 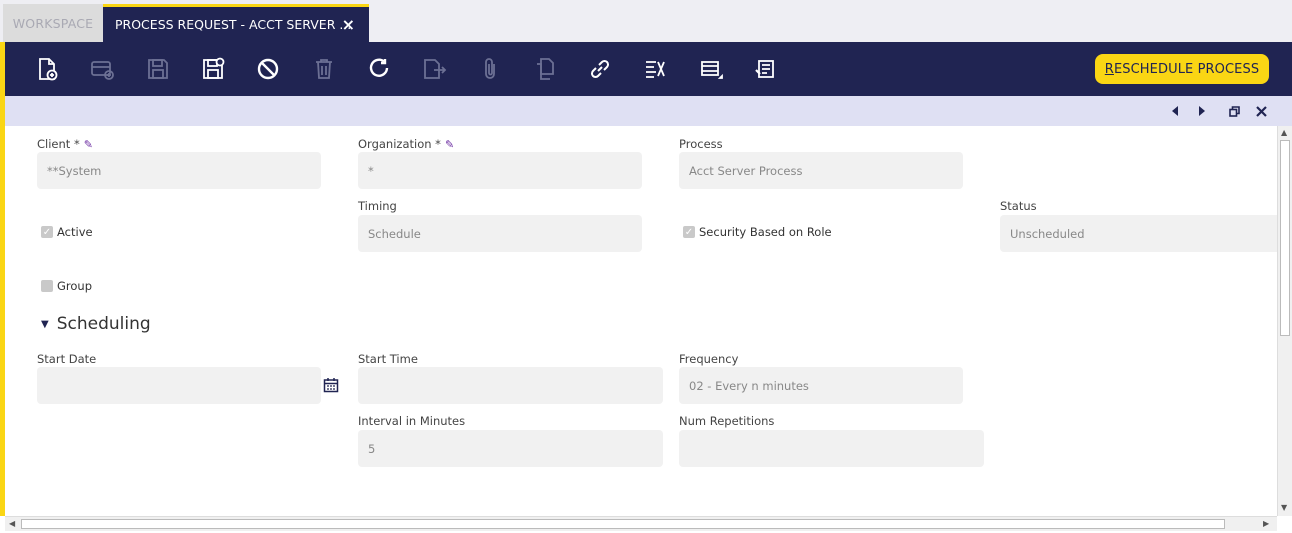 I want to click on vertical-scrollbar: ▲ ▼, so click(x=1284, y=321).